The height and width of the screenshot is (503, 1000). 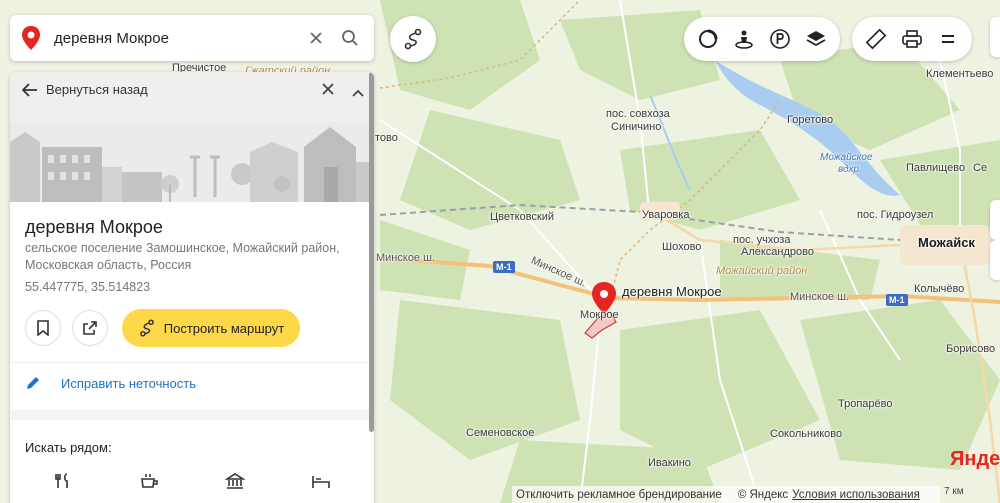 I want to click on collapse-card-button, so click(x=358, y=93).